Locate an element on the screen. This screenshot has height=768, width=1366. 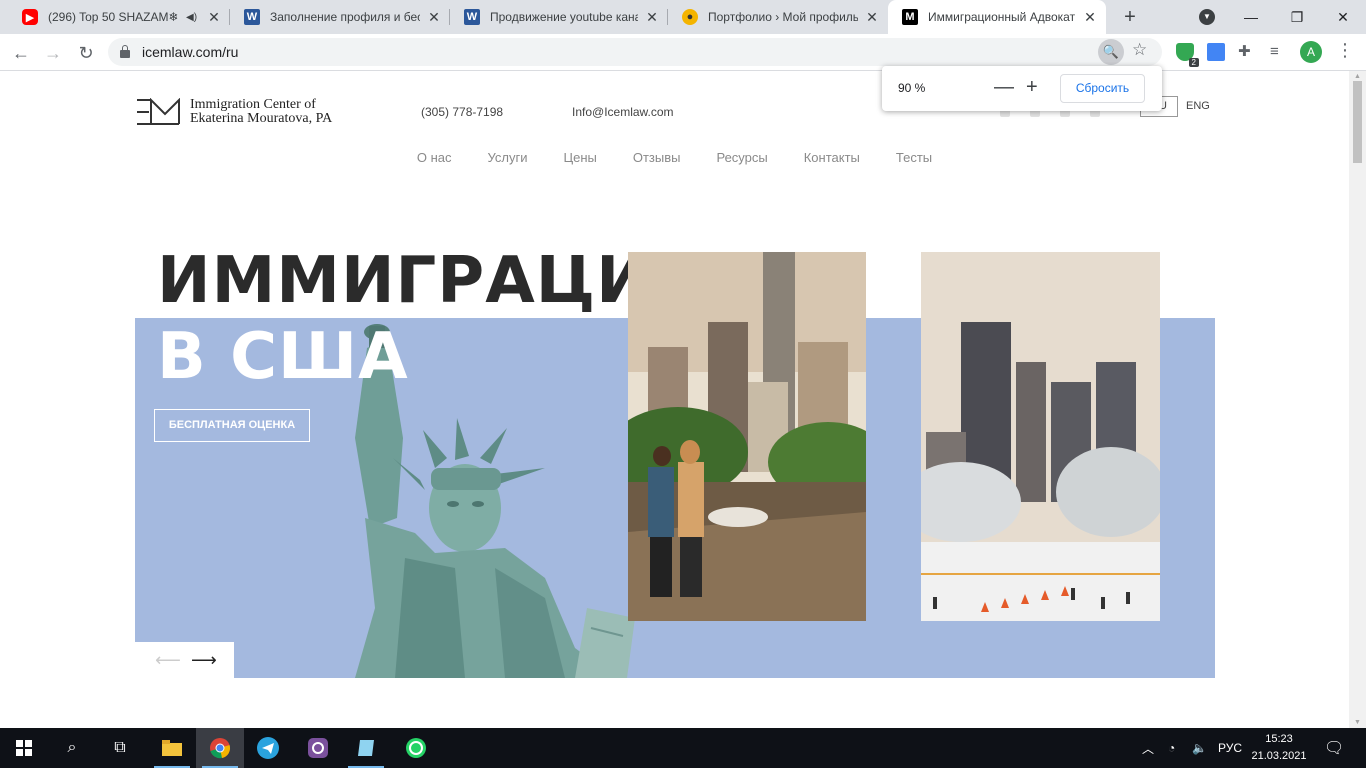
nav-contacts: Контакты is located at coordinates (832, 157).